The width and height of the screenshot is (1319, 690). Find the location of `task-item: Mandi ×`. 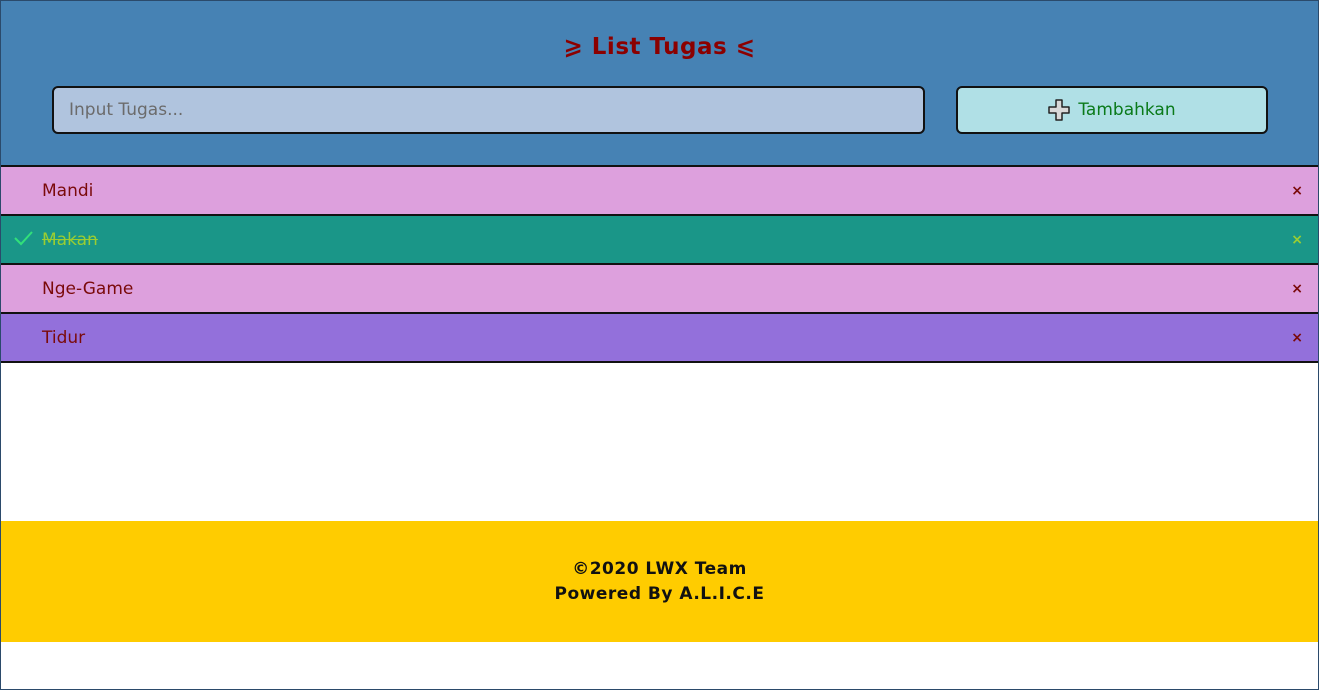

task-item: Mandi × is located at coordinates (659, 189).